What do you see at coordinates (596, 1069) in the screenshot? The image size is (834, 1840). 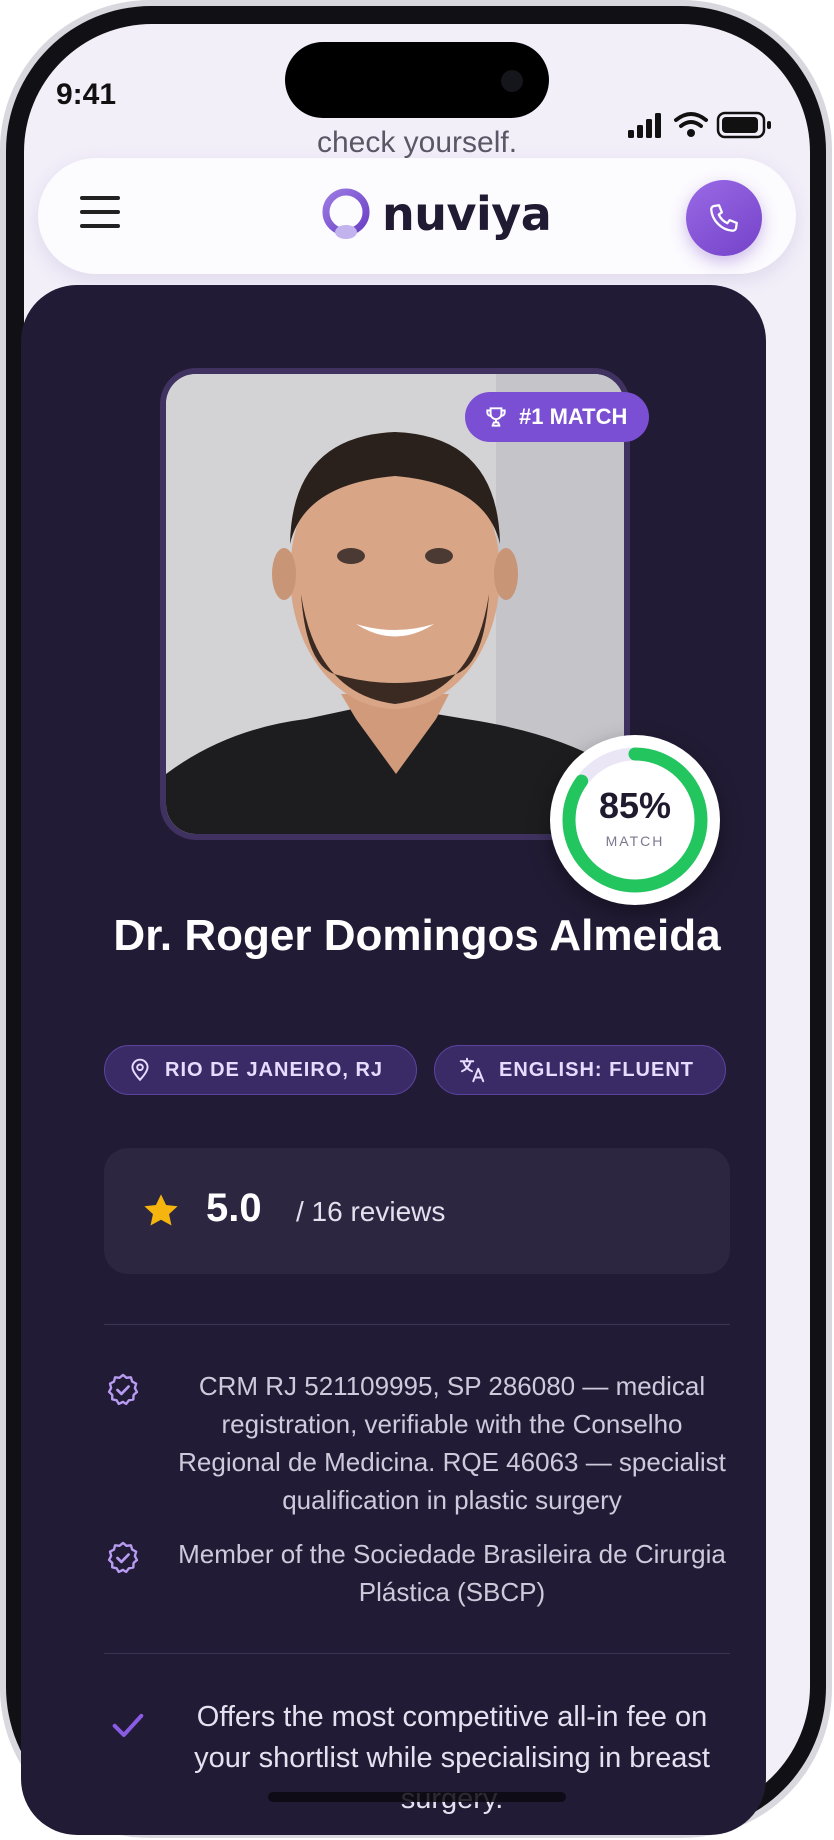 I see `language-label: ENGLISH: FLUENT` at bounding box center [596, 1069].